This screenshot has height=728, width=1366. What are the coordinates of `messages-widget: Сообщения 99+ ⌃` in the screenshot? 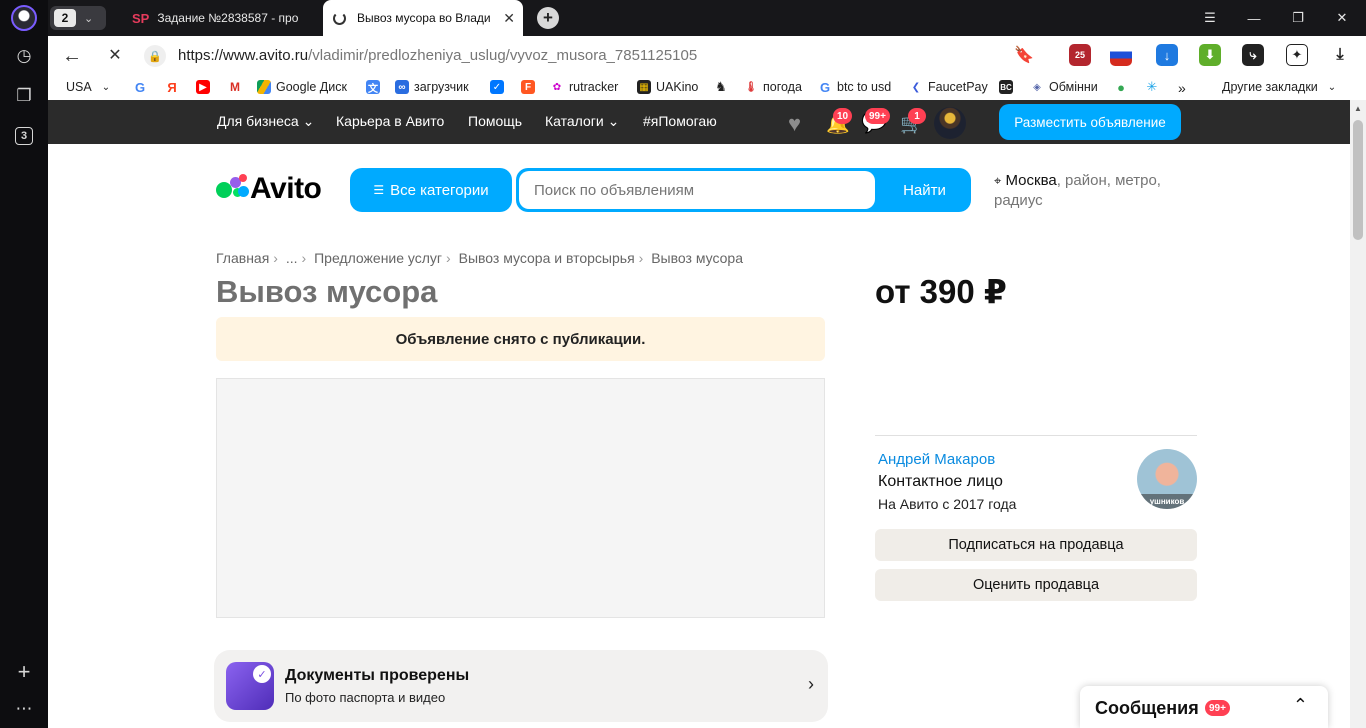 It's located at (1204, 707).